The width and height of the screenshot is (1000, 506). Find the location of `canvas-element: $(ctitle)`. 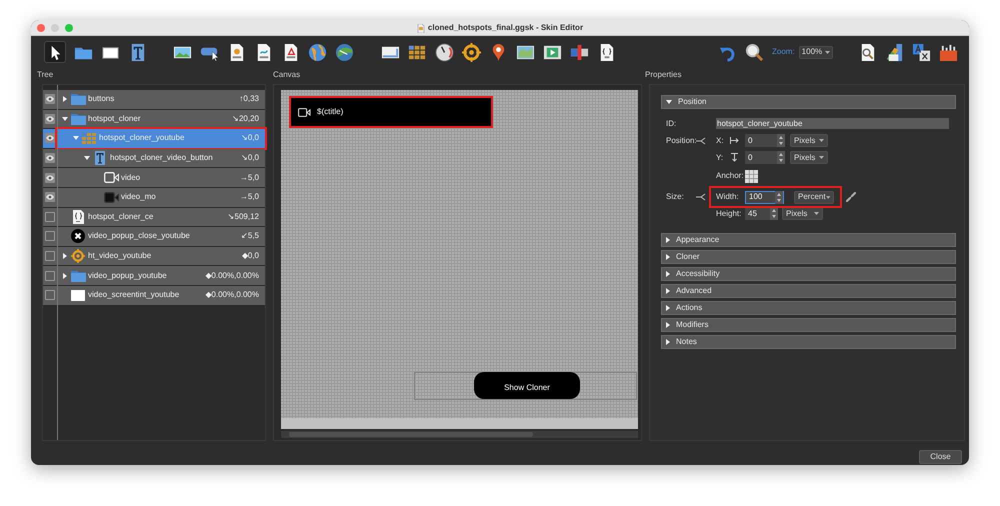

canvas-element: $(ctitle) is located at coordinates (391, 112).